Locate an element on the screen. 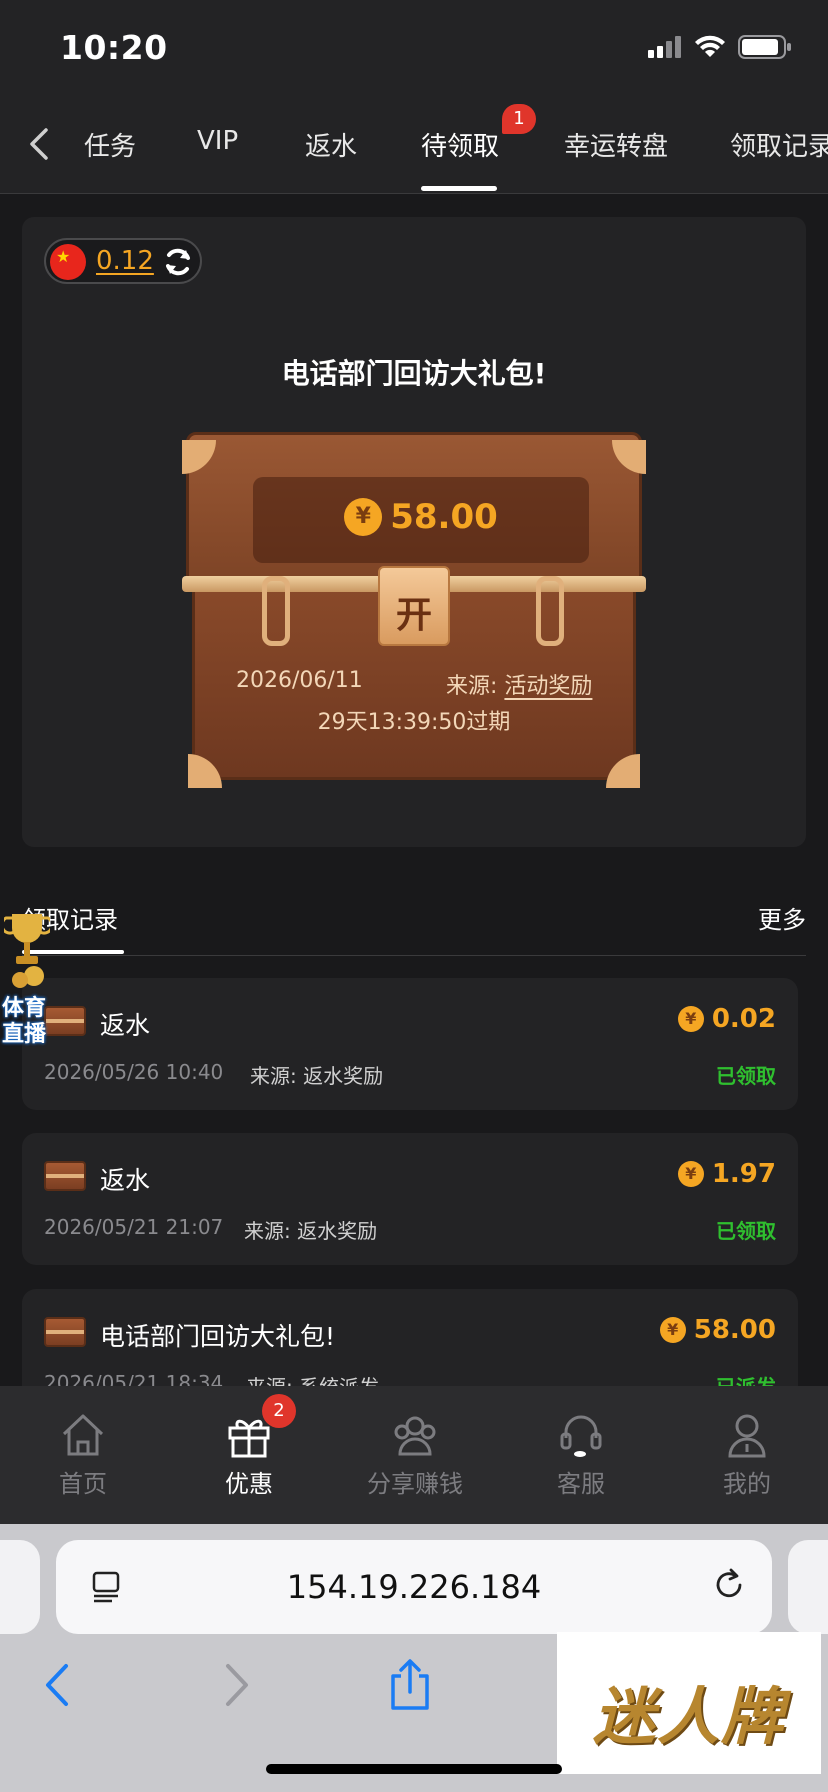 The image size is (828, 1792). browser-toolbar: 154.19.226.184 迷人牌 is located at coordinates (414, 1658).